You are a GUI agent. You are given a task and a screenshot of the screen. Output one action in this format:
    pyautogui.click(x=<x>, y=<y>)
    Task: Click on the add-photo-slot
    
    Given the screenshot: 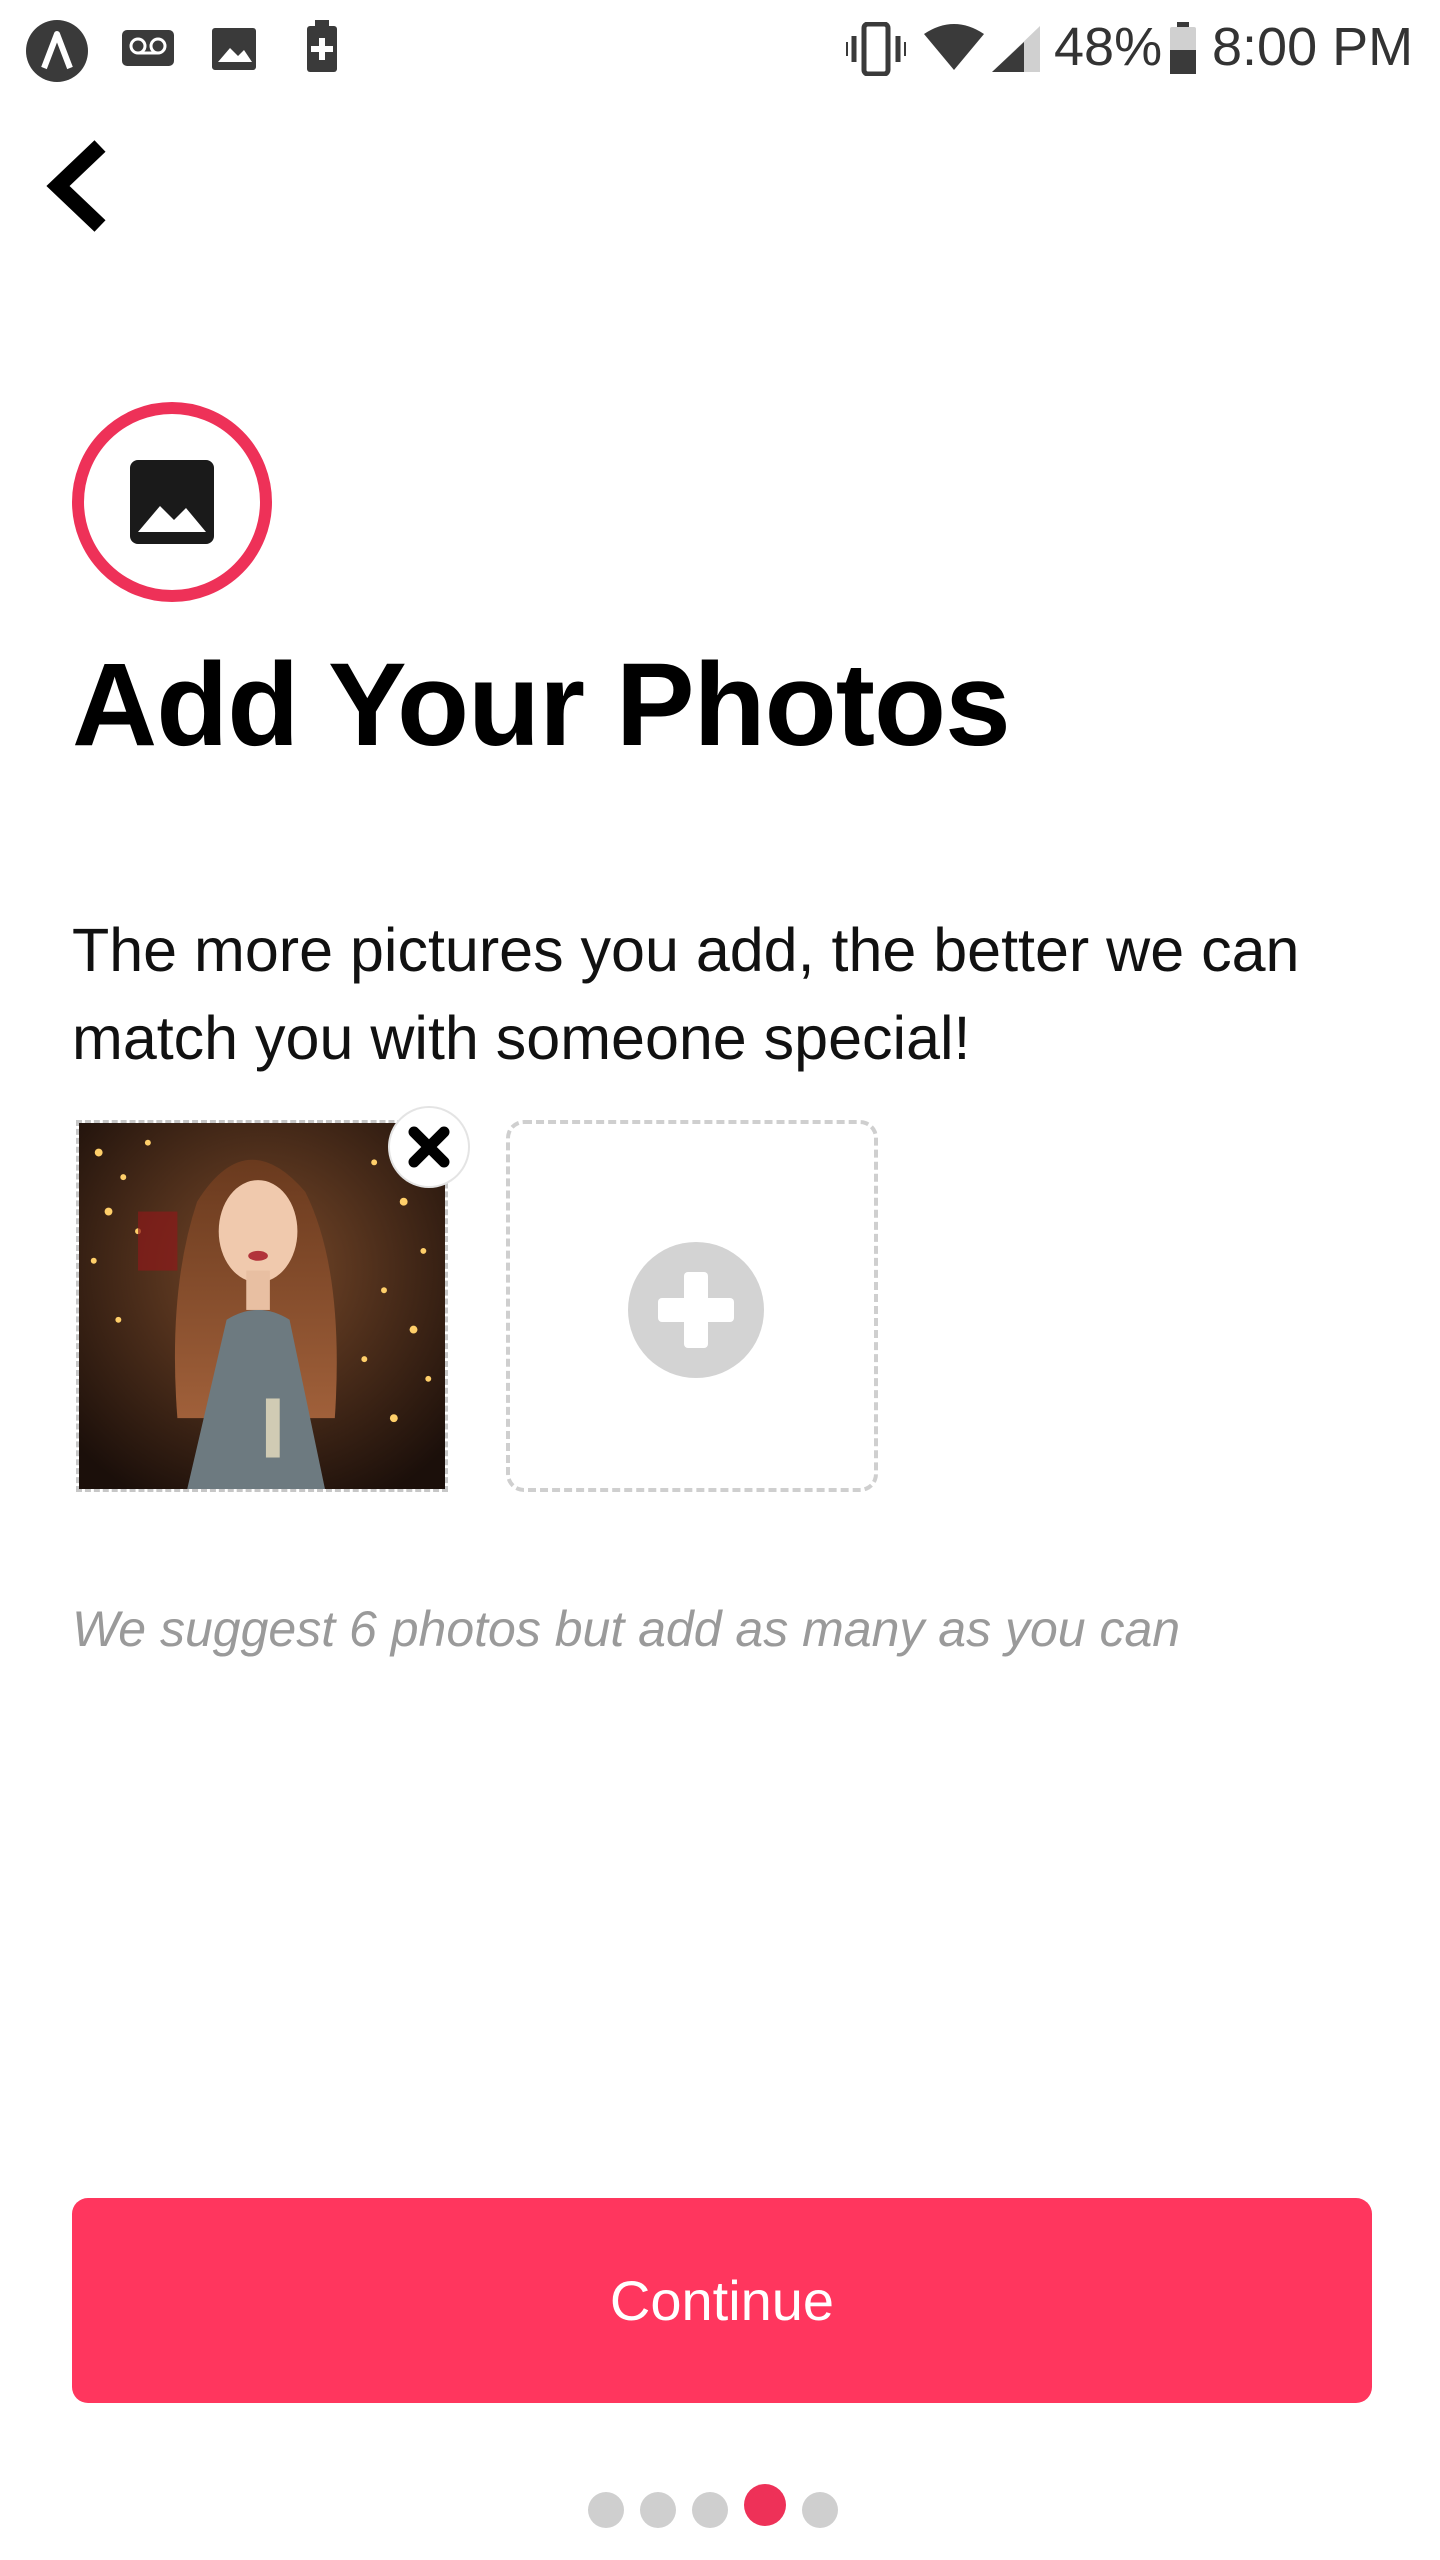 What is the action you would take?
    pyautogui.click(x=692, y=1306)
    